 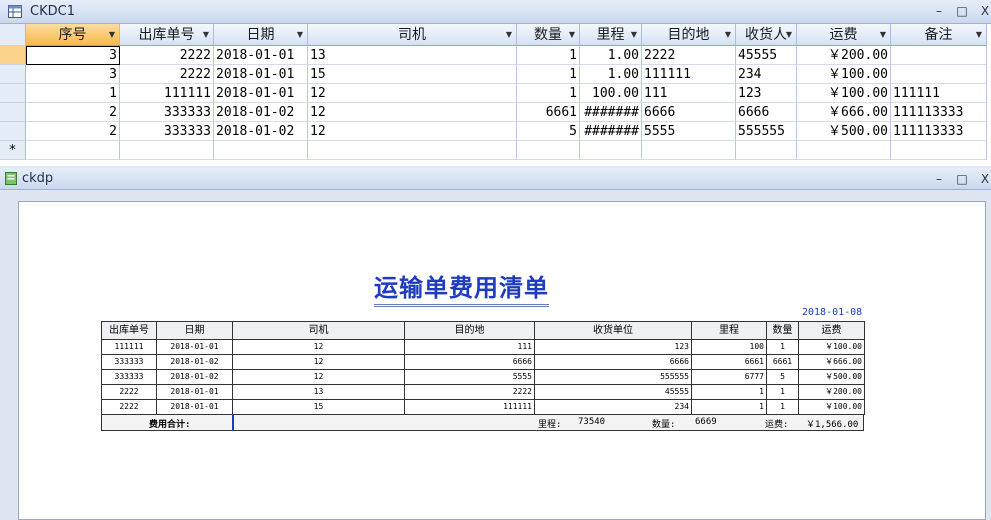 I want to click on col-receiver-cell: 555555, so click(x=766, y=131).